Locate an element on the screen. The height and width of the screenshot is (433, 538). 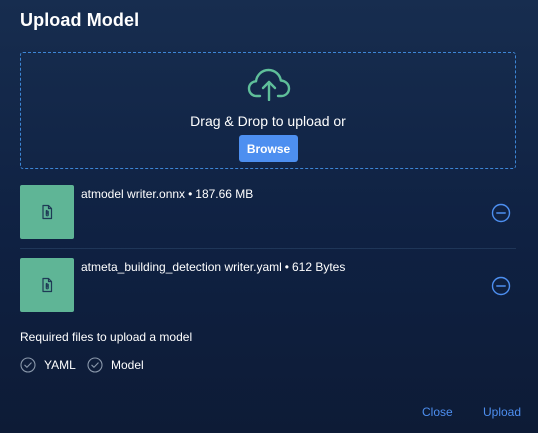
file-size: 187.66 MB is located at coordinates (224, 194).